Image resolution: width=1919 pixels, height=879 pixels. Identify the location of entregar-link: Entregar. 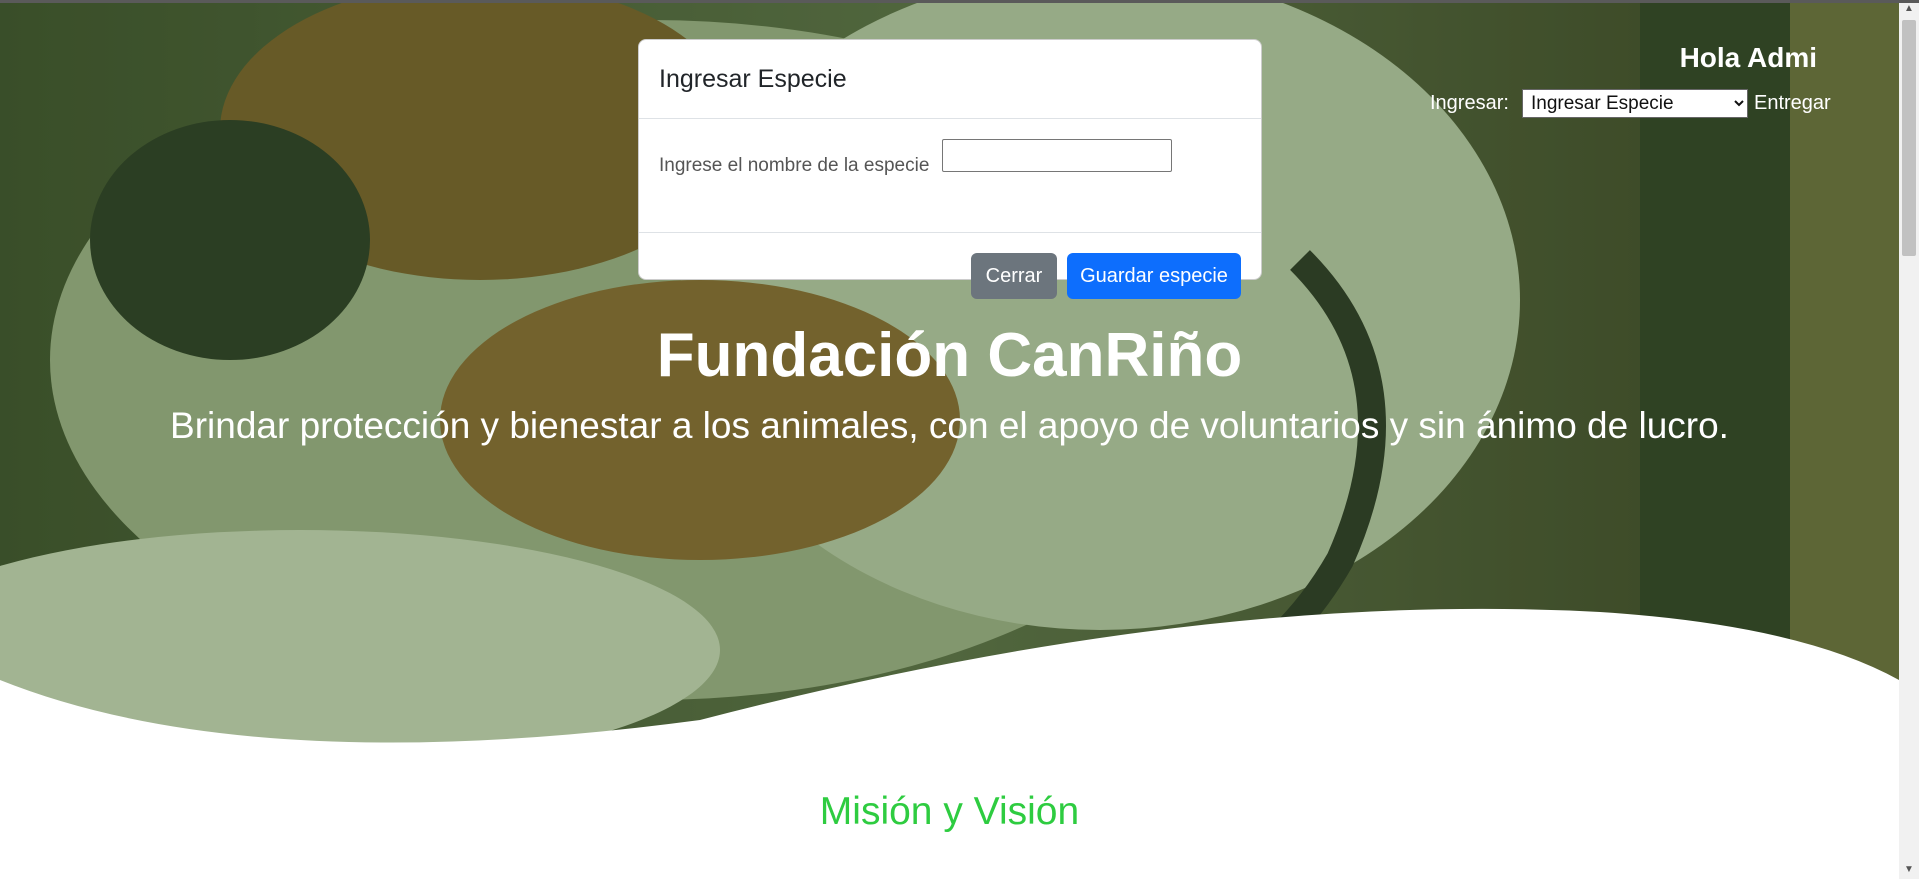
(1792, 103).